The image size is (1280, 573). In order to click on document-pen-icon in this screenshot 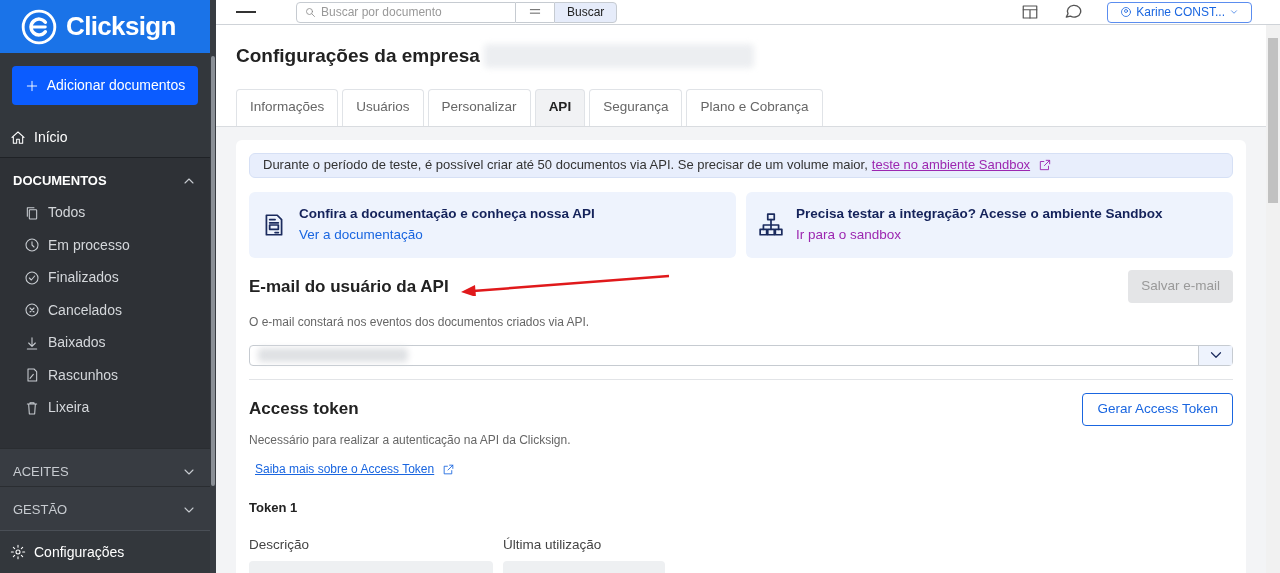, I will do `click(32, 375)`.